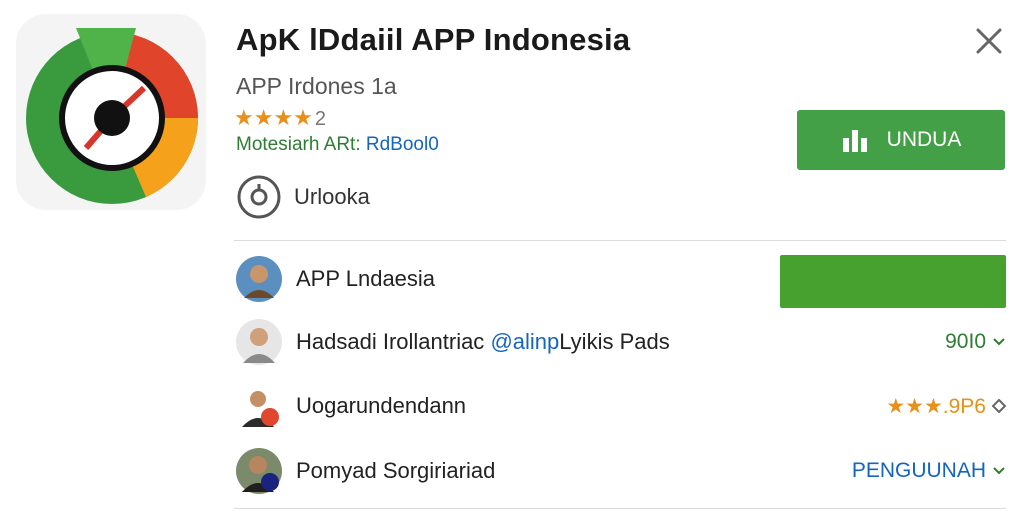 Image resolution: width=1024 pixels, height=512 pixels. Describe the element at coordinates (999, 406) in the screenshot. I see `diamond-icon` at that location.